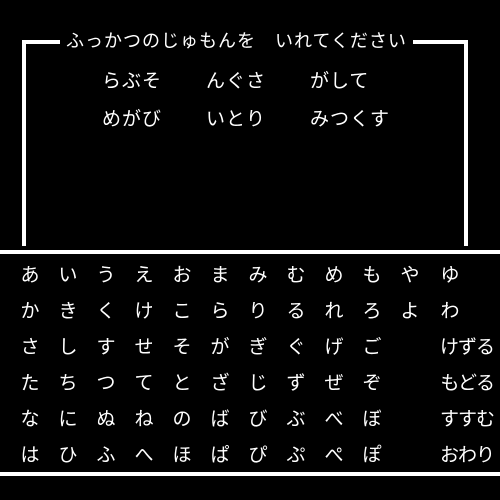 Image resolution: width=500 pixels, height=500 pixels. What do you see at coordinates (30, 314) in the screenshot?
I see `kana-key: か` at bounding box center [30, 314].